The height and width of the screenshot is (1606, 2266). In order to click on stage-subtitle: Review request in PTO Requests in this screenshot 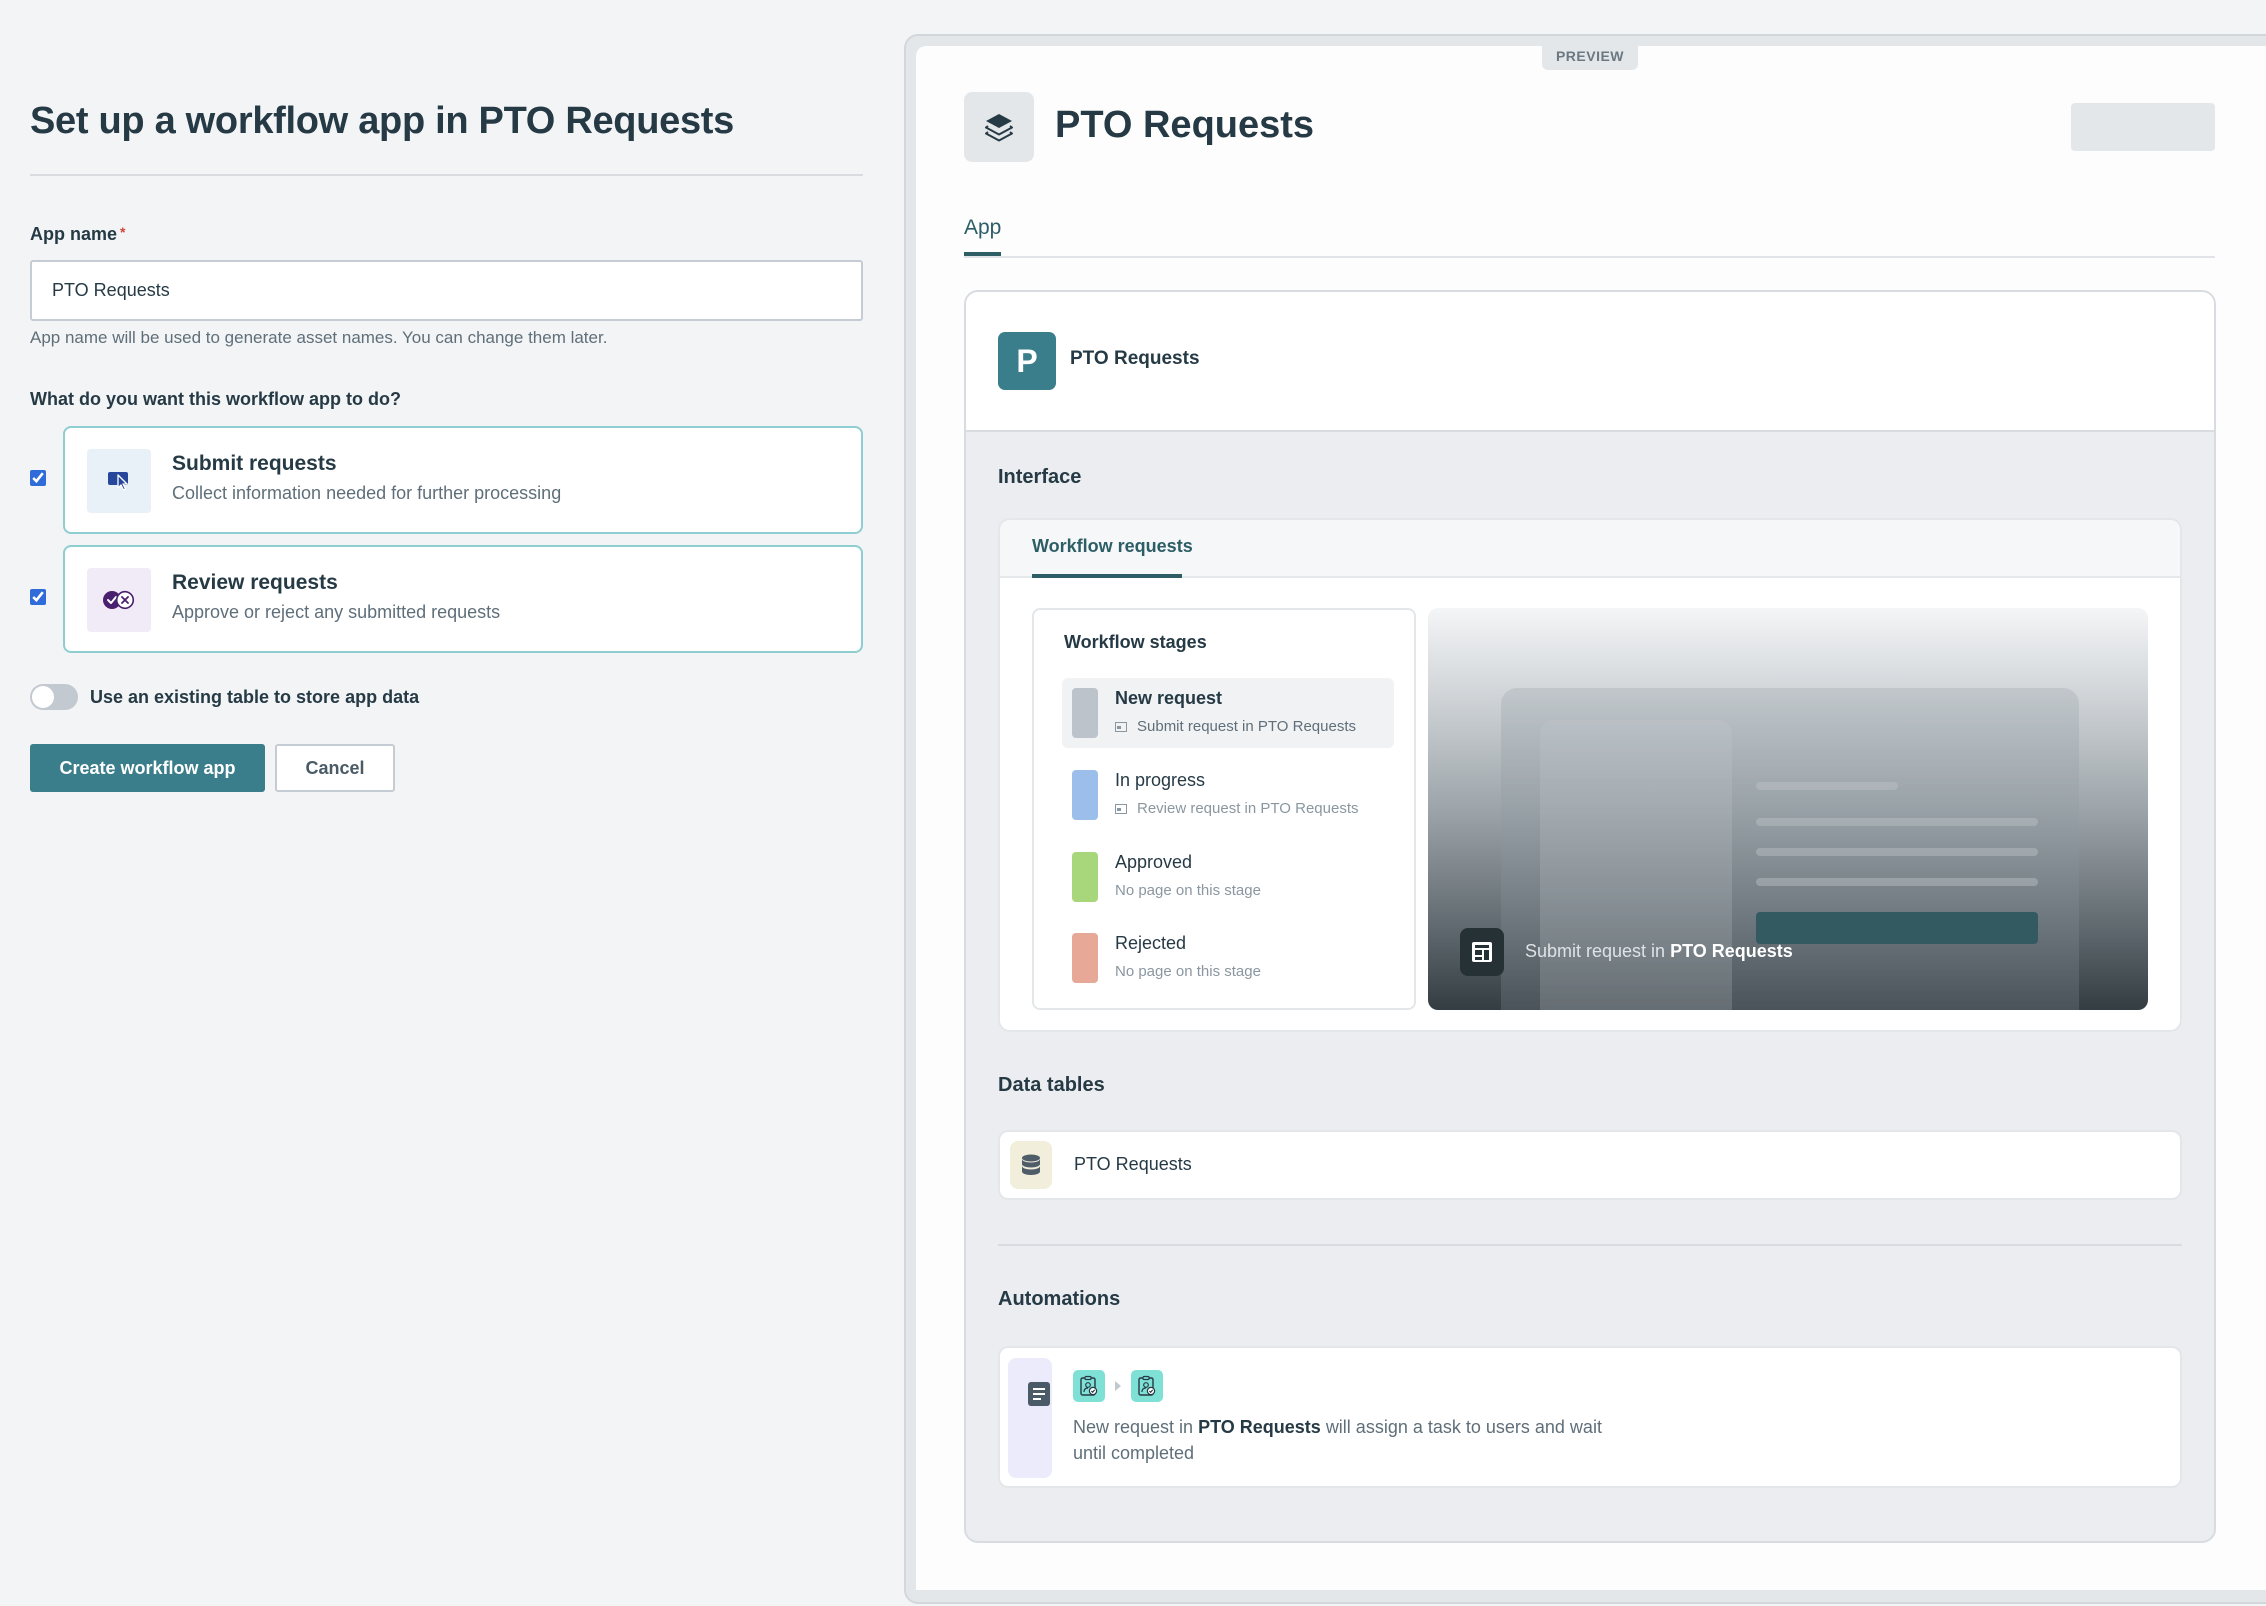, I will do `click(1237, 808)`.